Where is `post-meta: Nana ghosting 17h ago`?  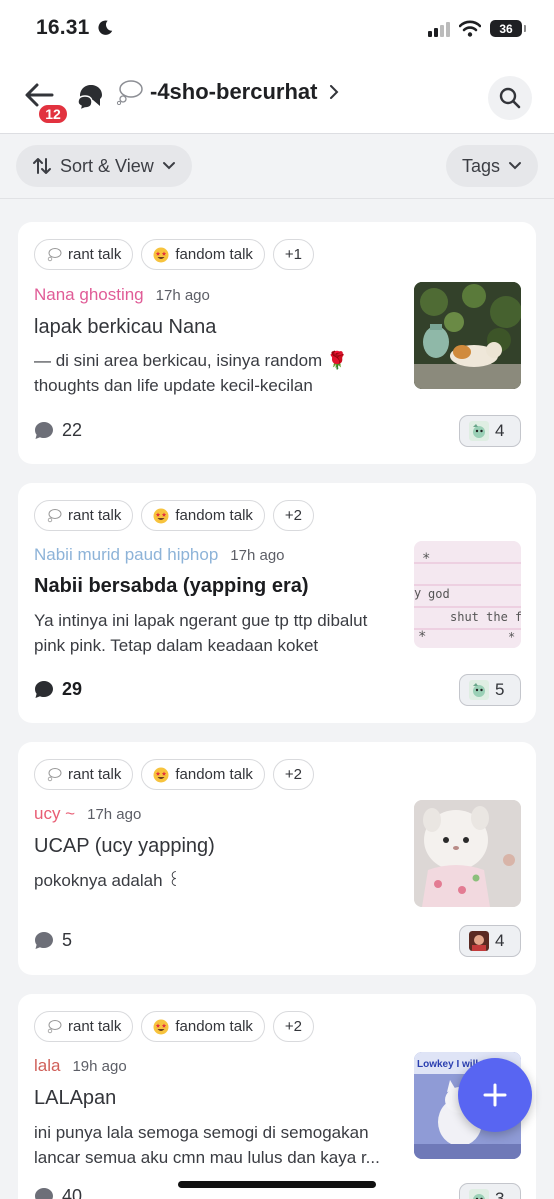 post-meta: Nana ghosting 17h ago is located at coordinates (122, 295).